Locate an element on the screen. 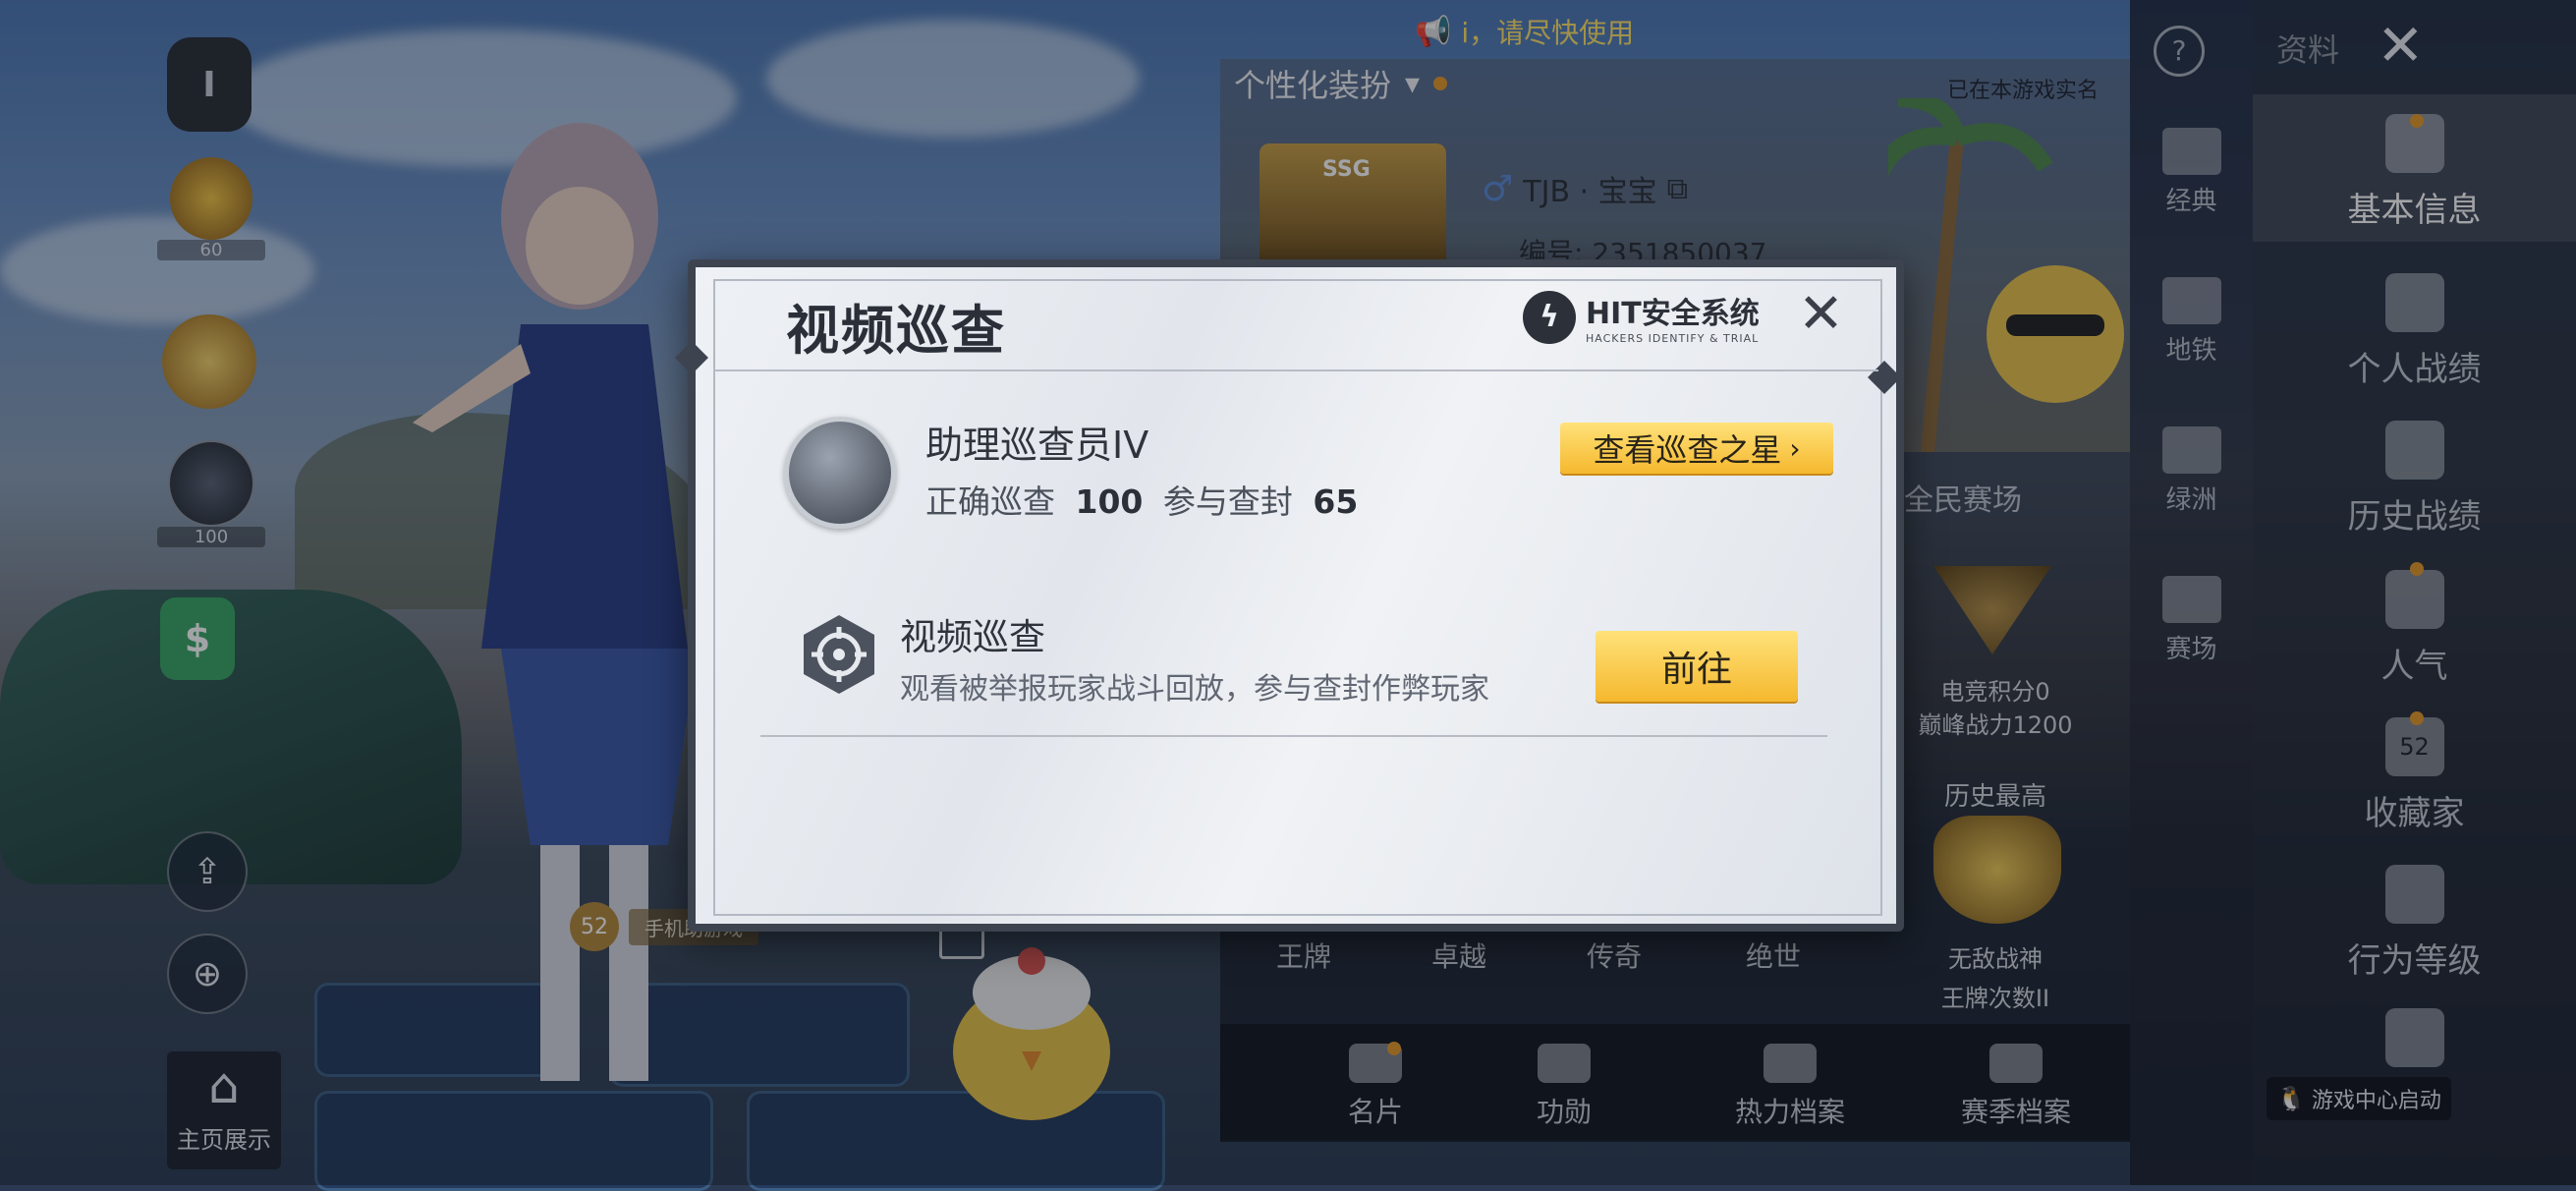  item-divider is located at coordinates (1293, 736).